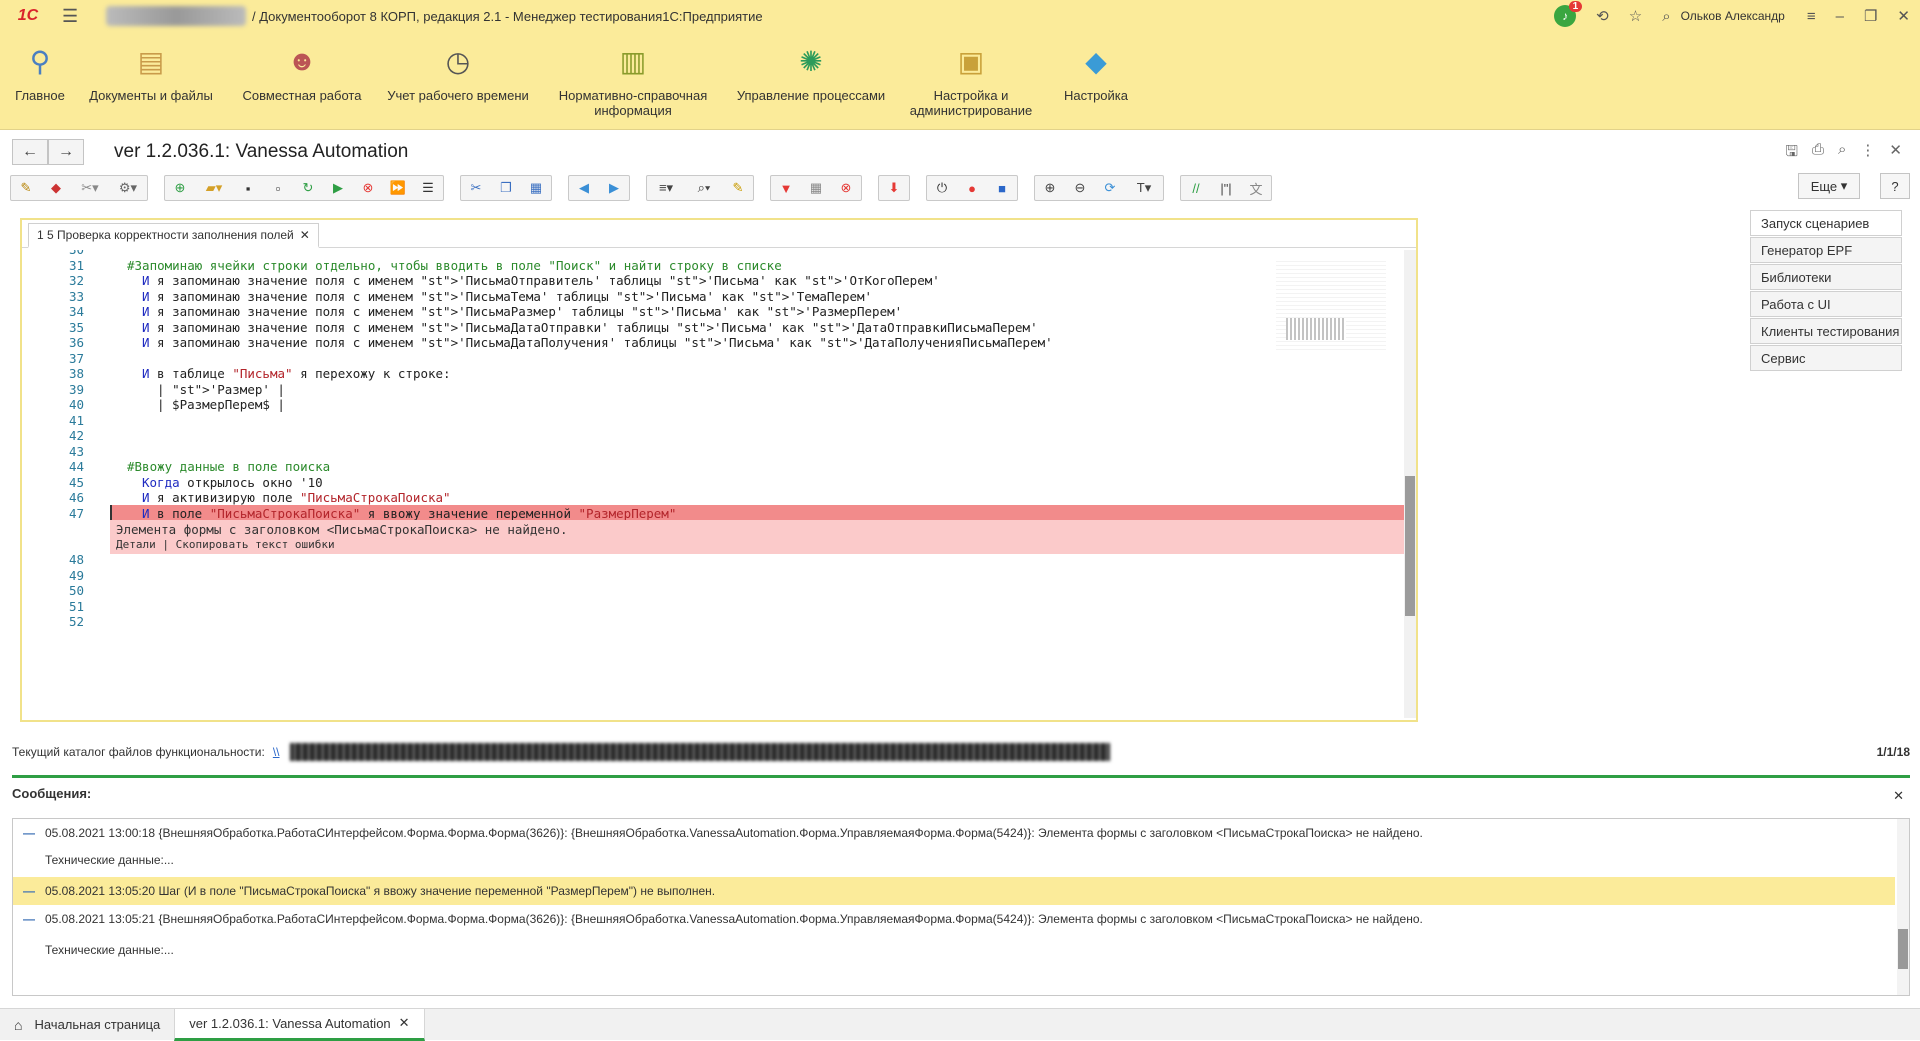  What do you see at coordinates (151, 80) in the screenshot?
I see `section-documents: ▤ Документы и файлы` at bounding box center [151, 80].